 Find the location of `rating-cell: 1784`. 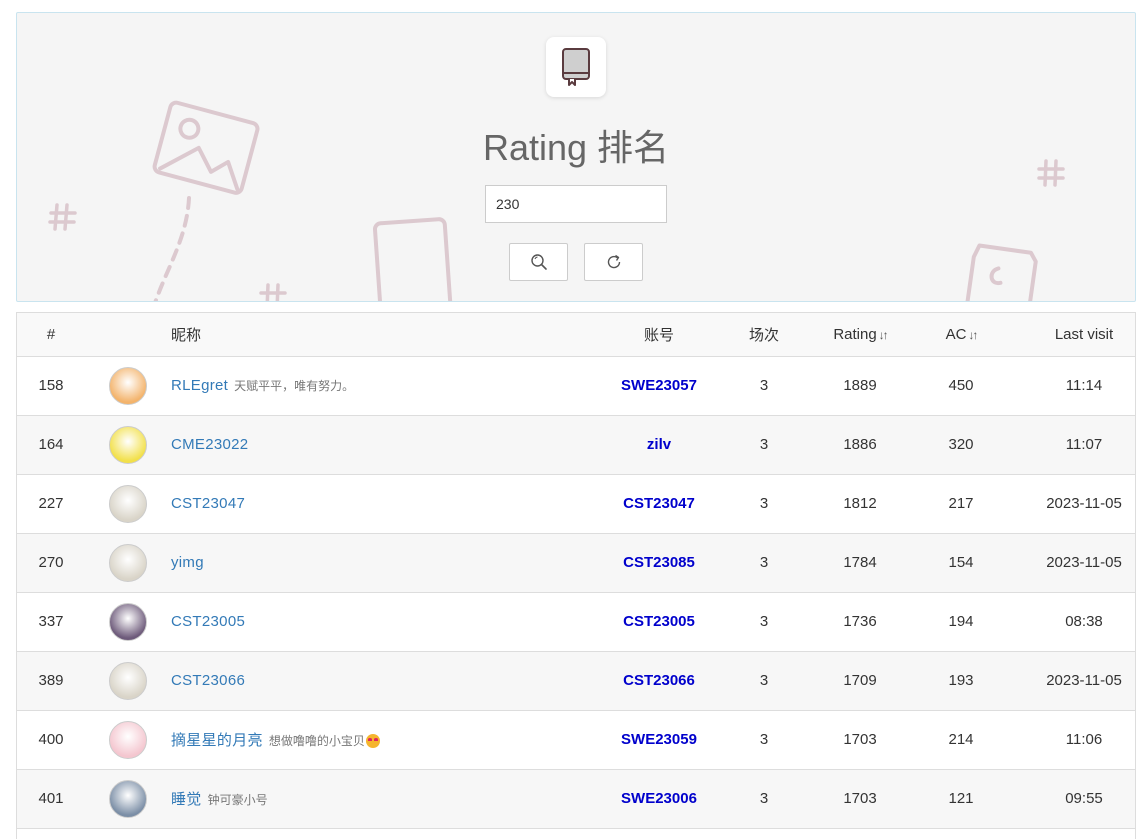

rating-cell: 1784 is located at coordinates (860, 562).